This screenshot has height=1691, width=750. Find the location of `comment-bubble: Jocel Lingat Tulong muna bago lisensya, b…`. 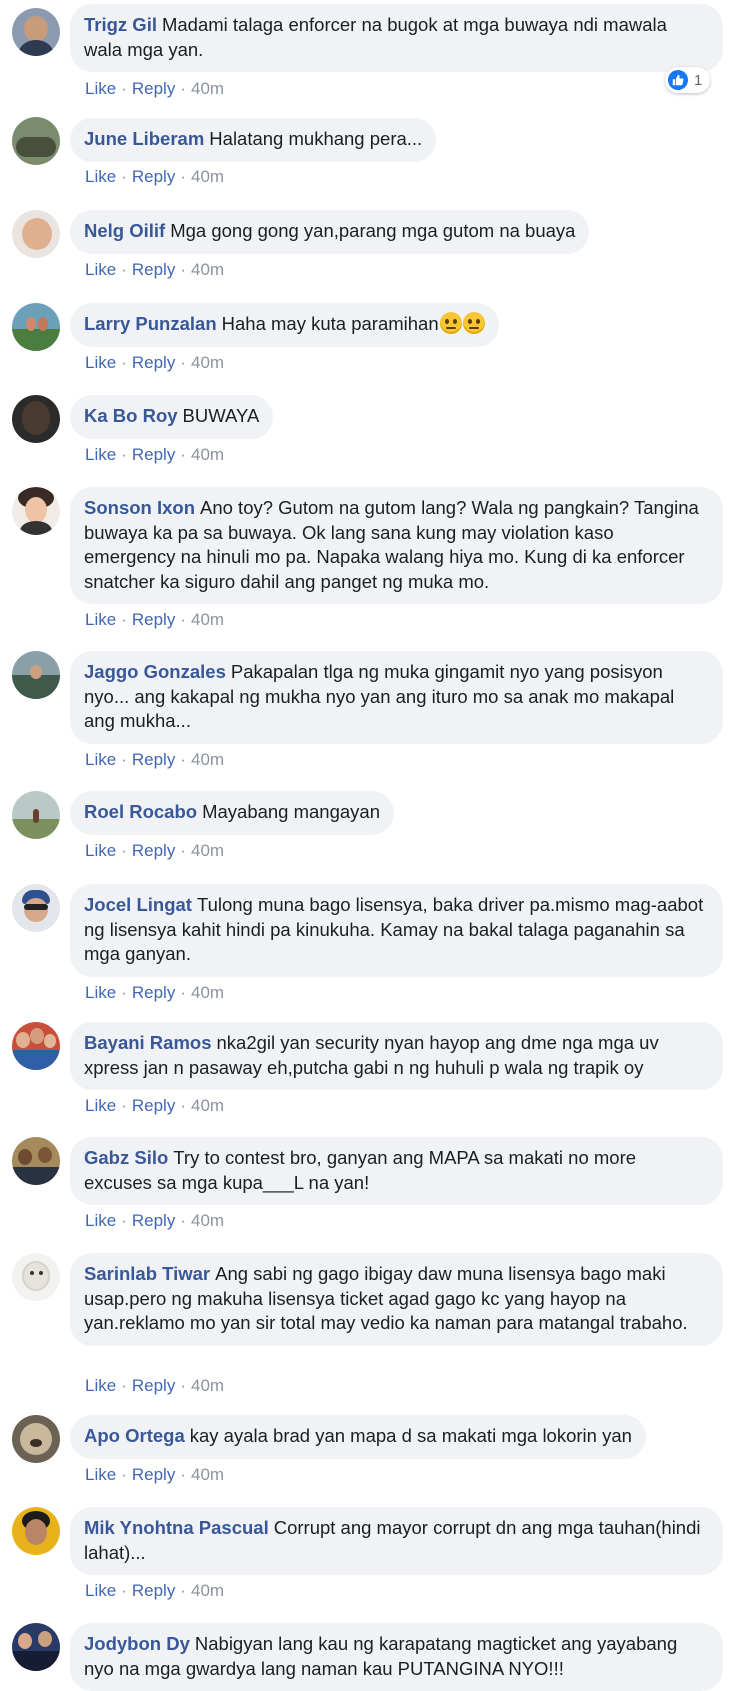

comment-bubble: Jocel Lingat Tulong muna bago lisensya, b… is located at coordinates (396, 930).